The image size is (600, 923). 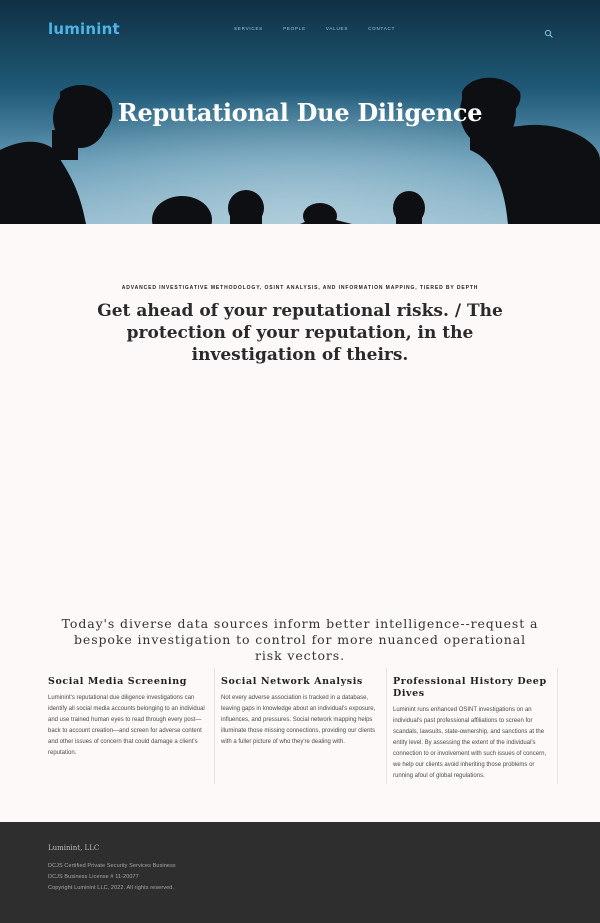 What do you see at coordinates (294, 28) in the screenshot?
I see `nav-link-people: PEOPLE` at bounding box center [294, 28].